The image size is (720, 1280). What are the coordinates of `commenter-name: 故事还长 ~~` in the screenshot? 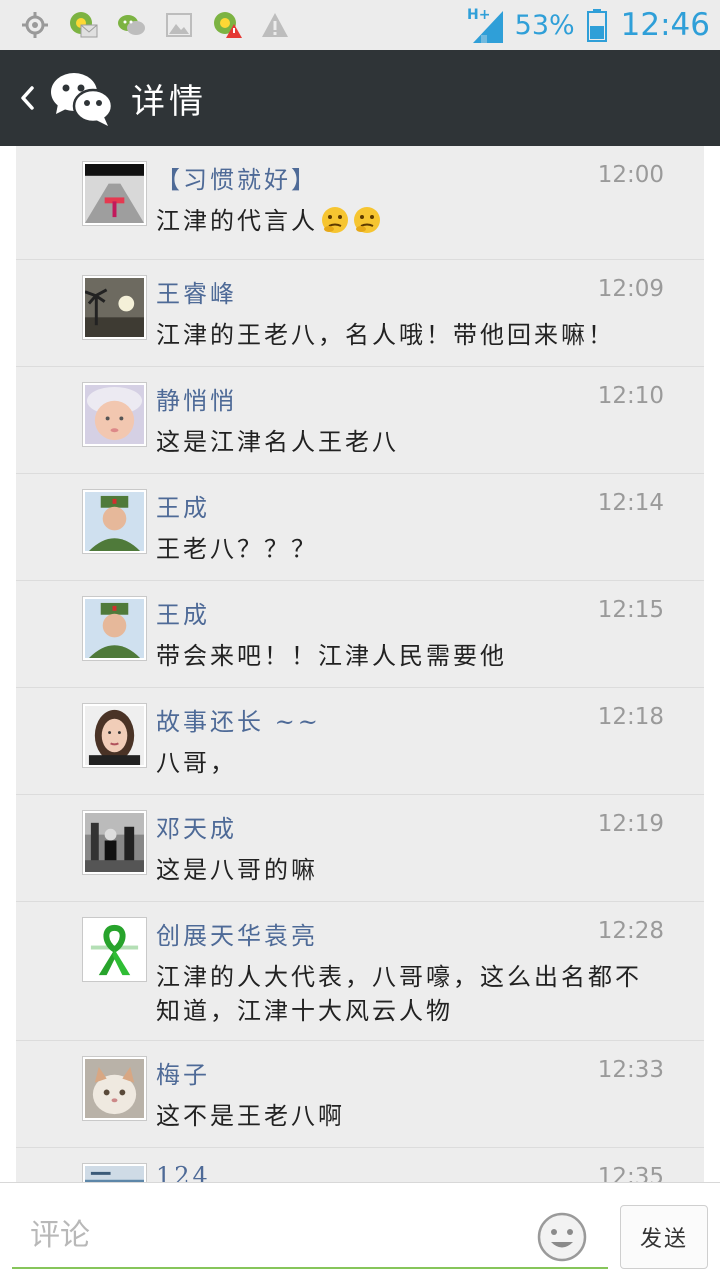 It's located at (238, 719).